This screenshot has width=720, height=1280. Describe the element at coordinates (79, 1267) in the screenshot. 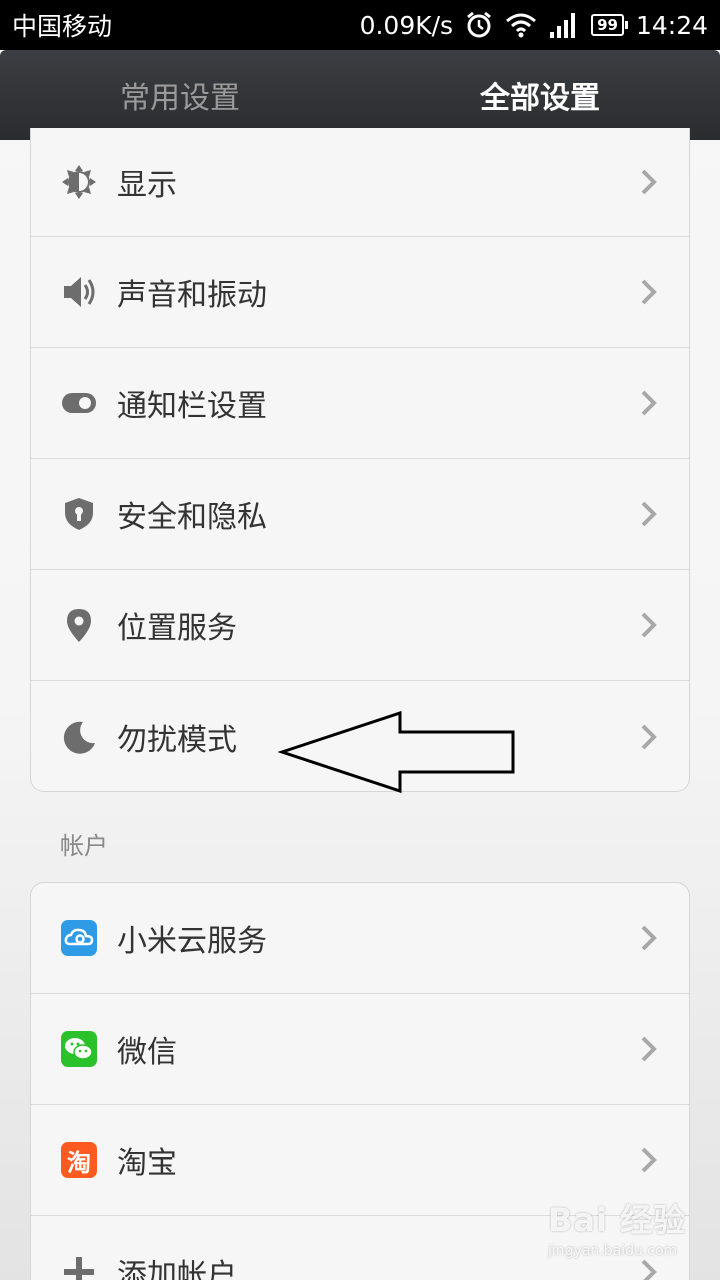

I see `plus-icon` at that location.